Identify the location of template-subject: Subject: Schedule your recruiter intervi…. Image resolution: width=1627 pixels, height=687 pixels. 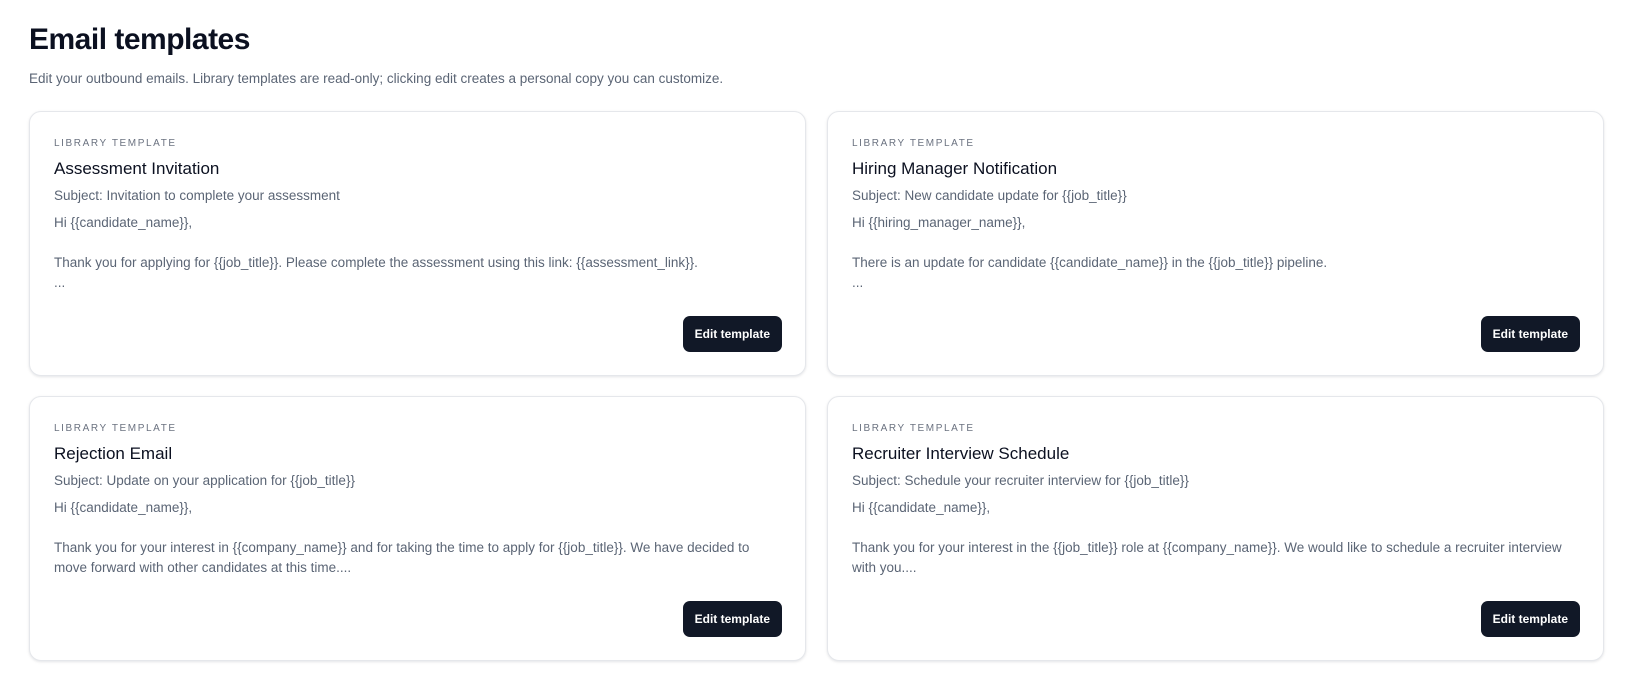
(1020, 480).